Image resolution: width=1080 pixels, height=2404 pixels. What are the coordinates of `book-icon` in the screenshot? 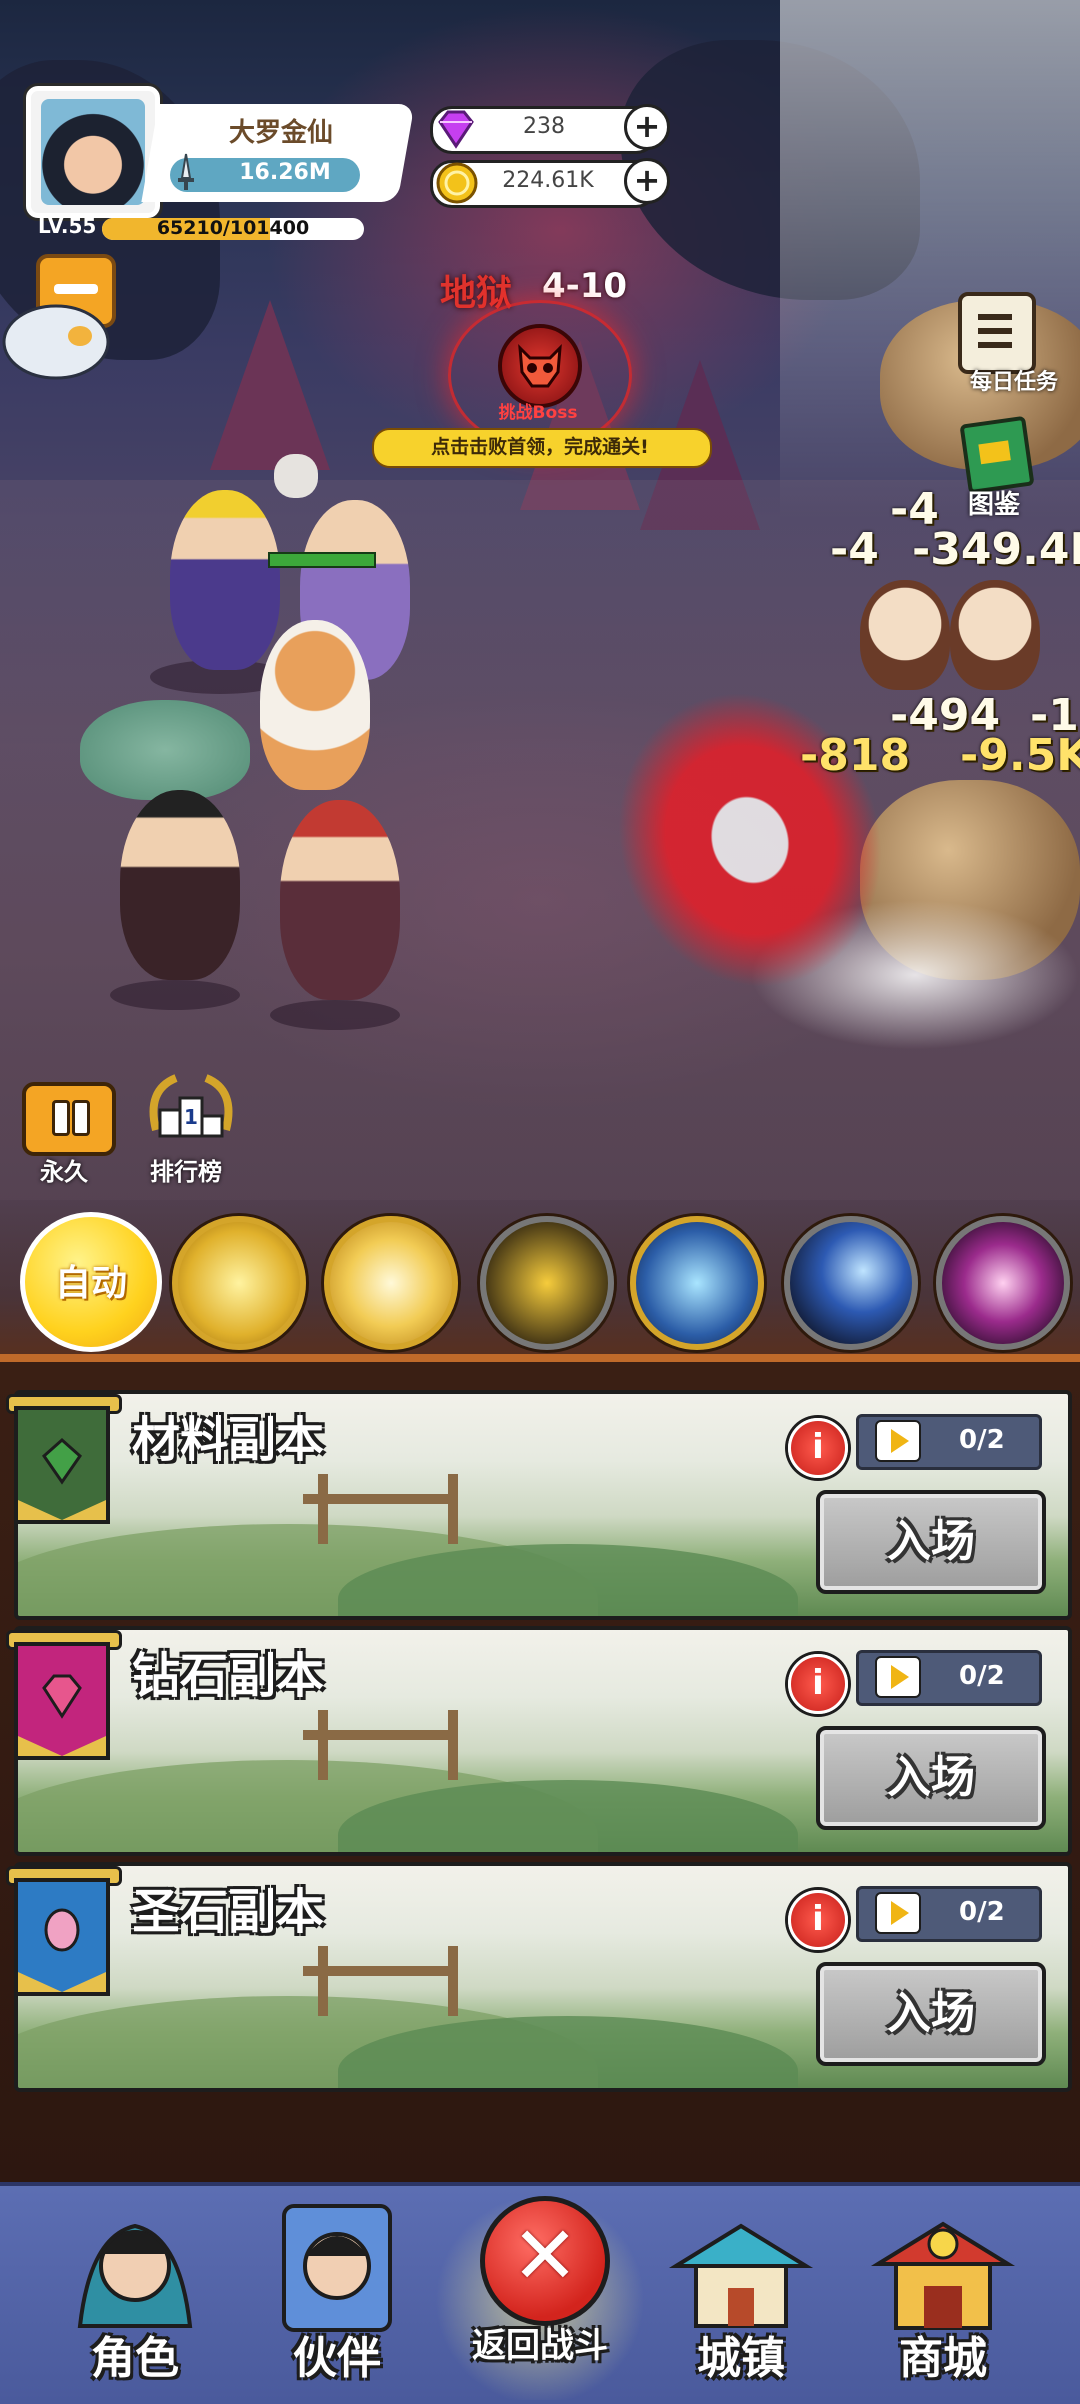 It's located at (994, 452).